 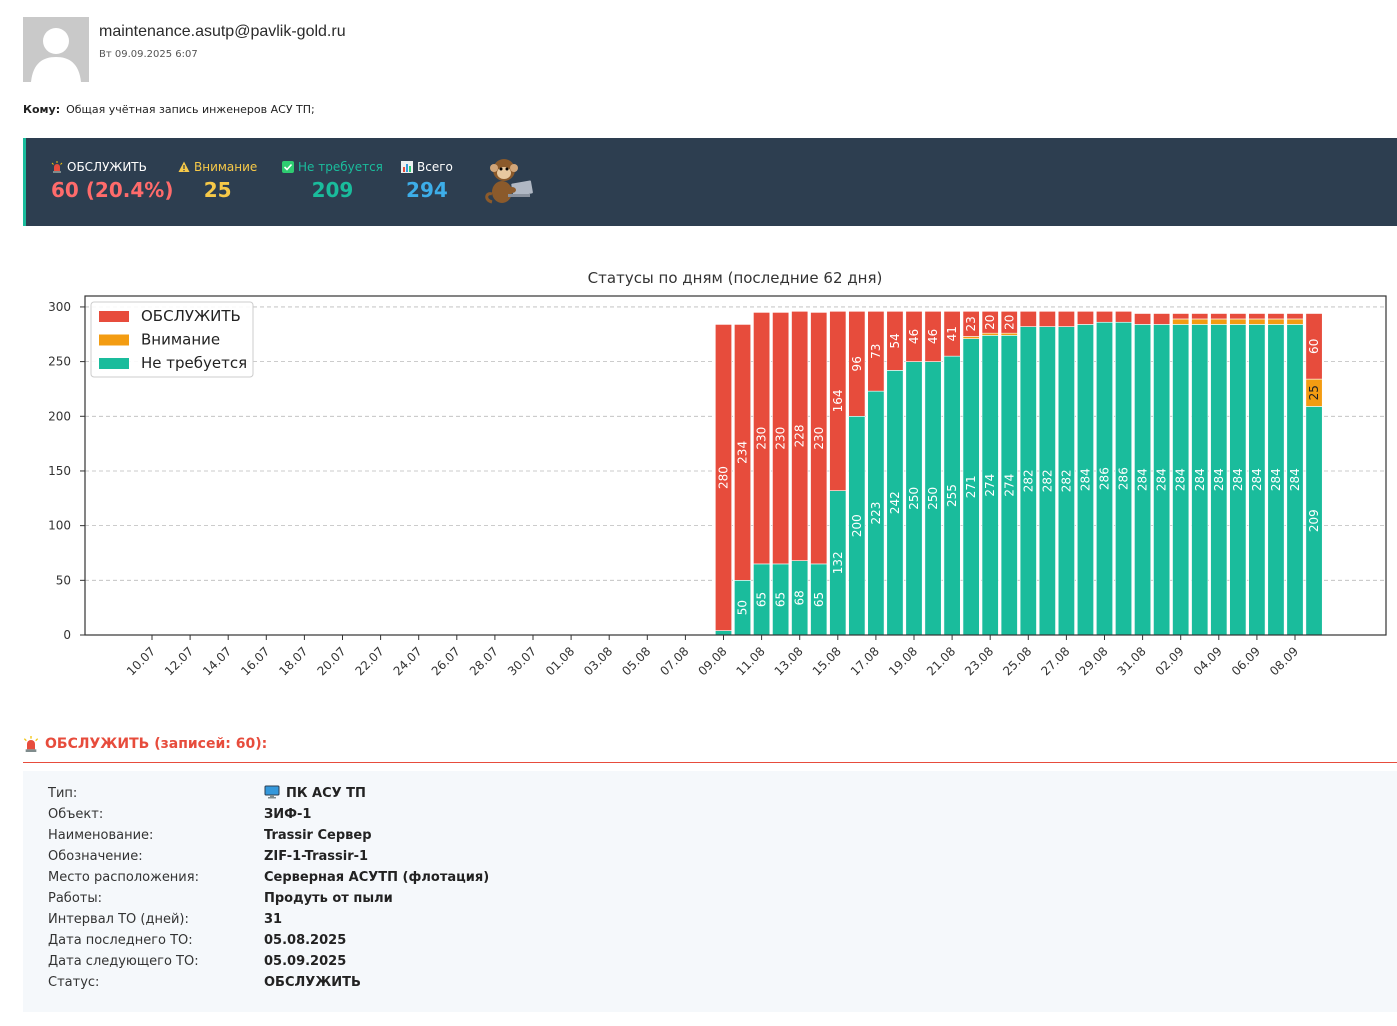 I want to click on record-field-value: ЗИФ-1, so click(x=288, y=814).